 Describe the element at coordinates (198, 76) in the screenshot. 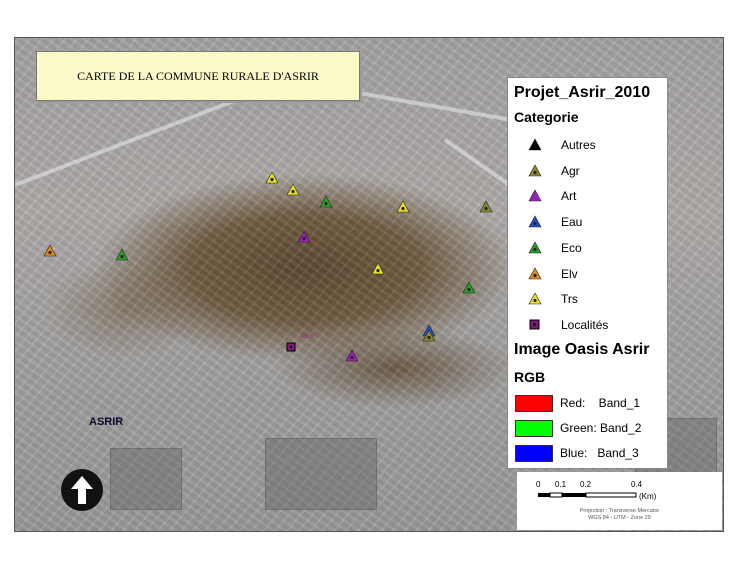

I see `map-title: CARTE DE LA COMMUNE RURALE D'ASRIR` at that location.